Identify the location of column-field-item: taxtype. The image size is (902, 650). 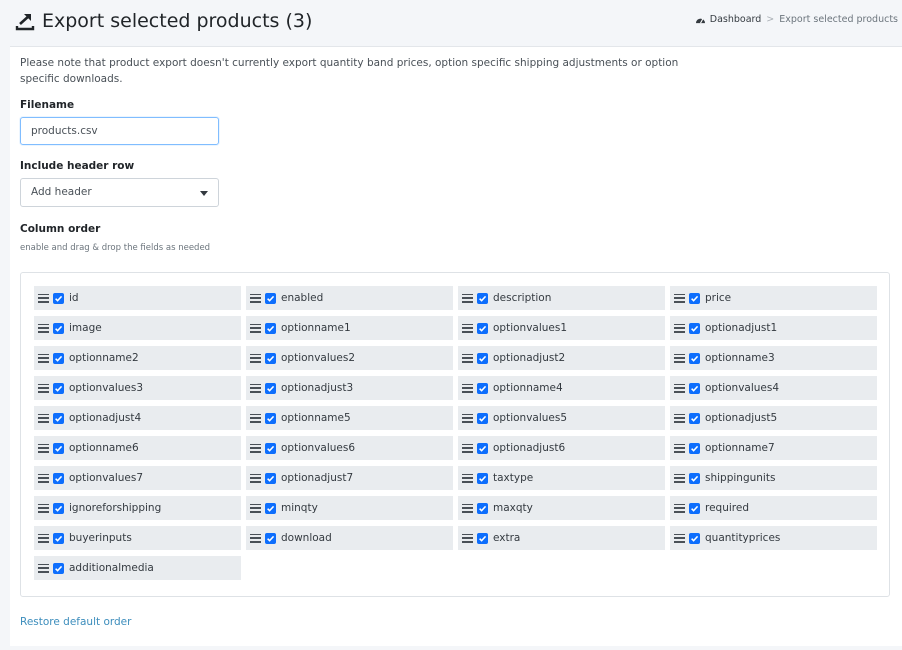
(561, 478).